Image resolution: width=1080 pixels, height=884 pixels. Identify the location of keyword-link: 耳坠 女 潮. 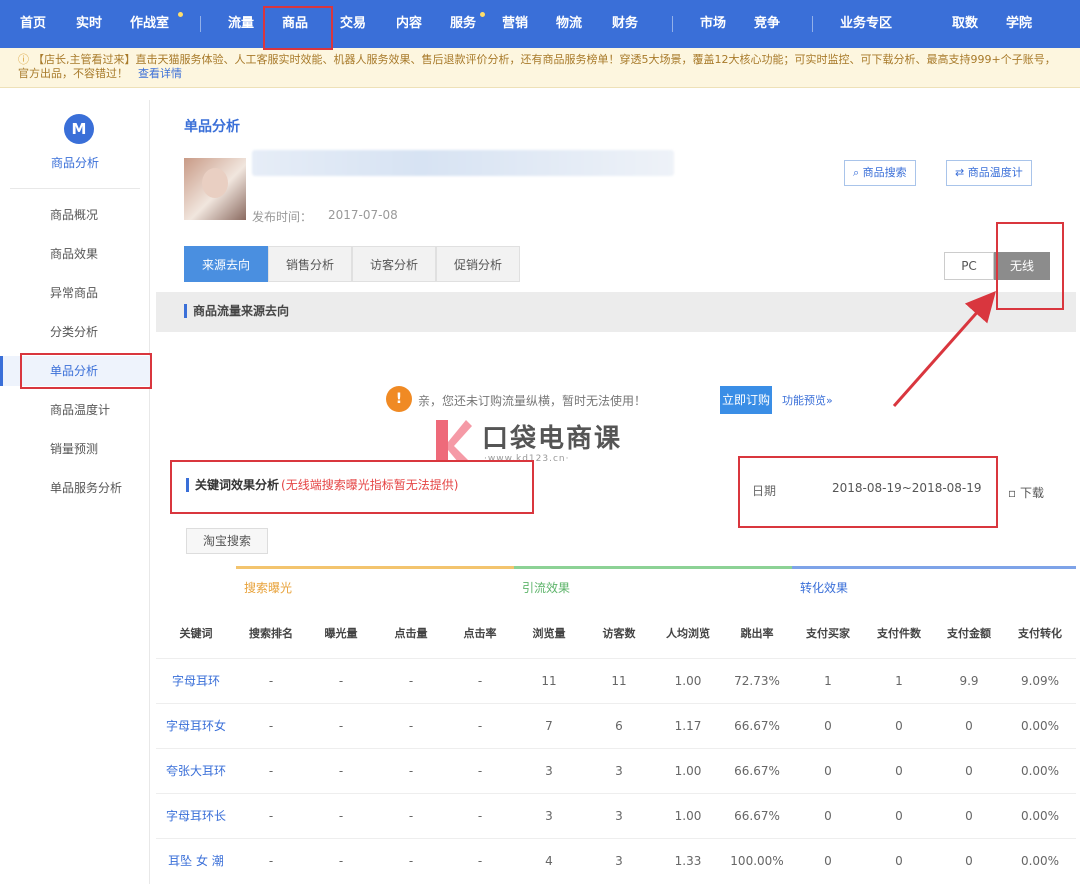
(196, 861).